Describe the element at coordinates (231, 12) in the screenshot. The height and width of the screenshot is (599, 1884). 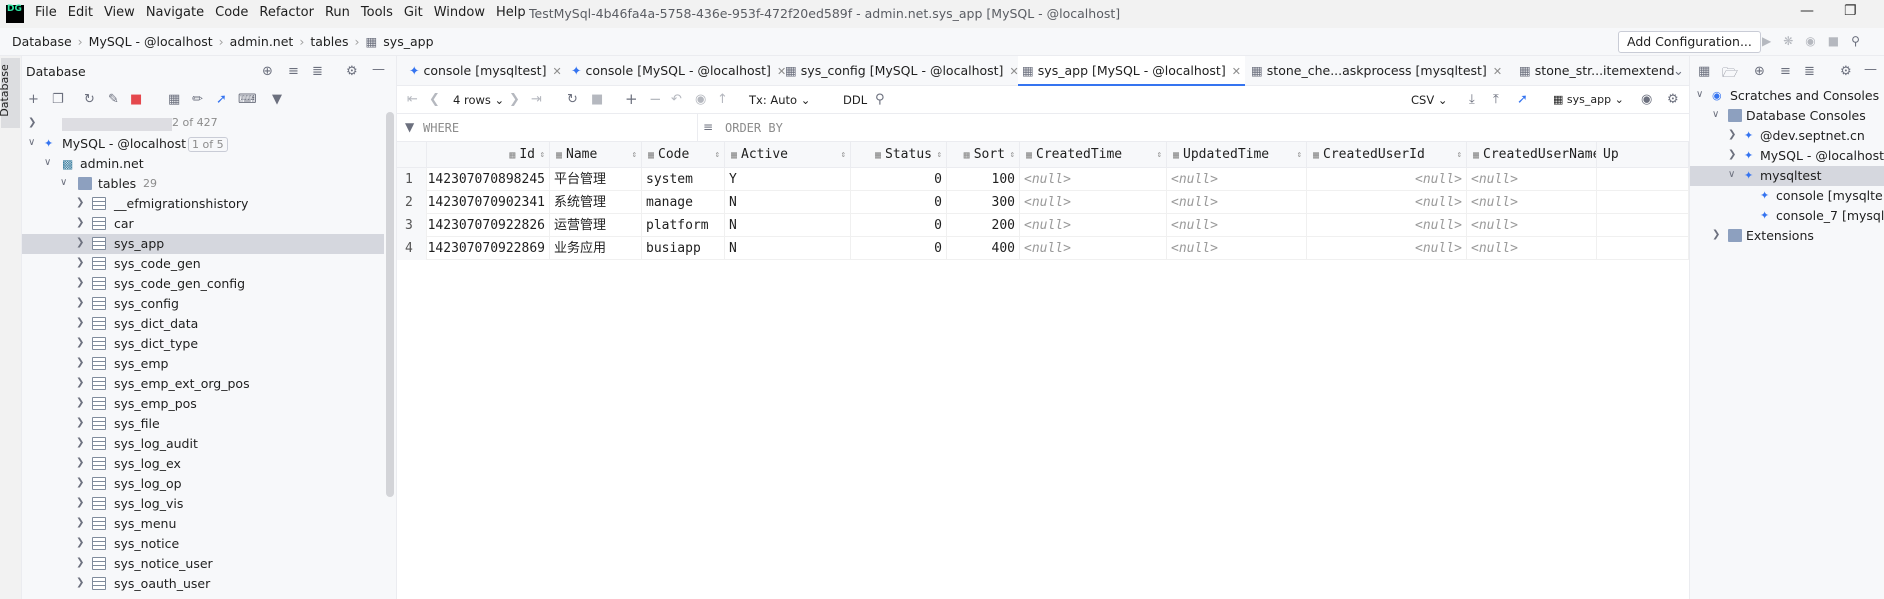
I see `menu-code: Code` at that location.